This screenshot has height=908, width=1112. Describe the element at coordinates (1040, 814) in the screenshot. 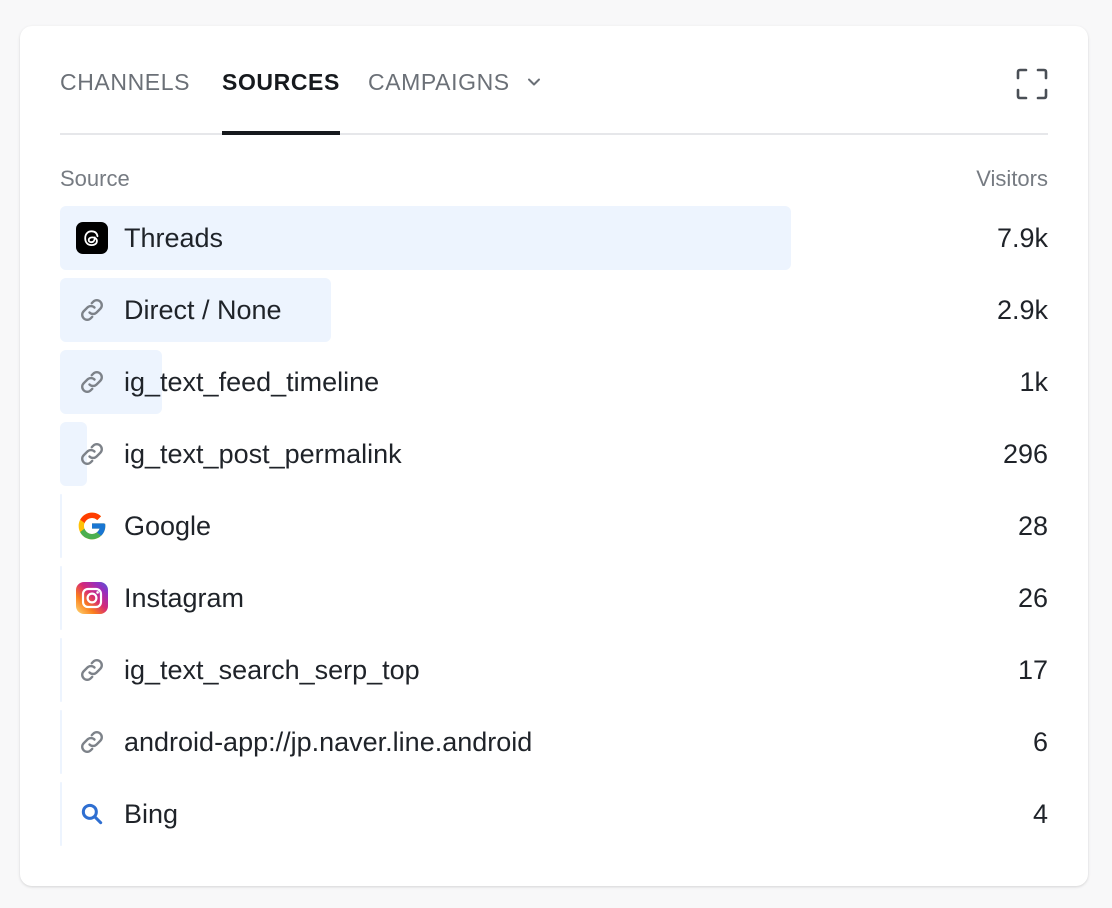

I see `visitors-value: 4` at that location.